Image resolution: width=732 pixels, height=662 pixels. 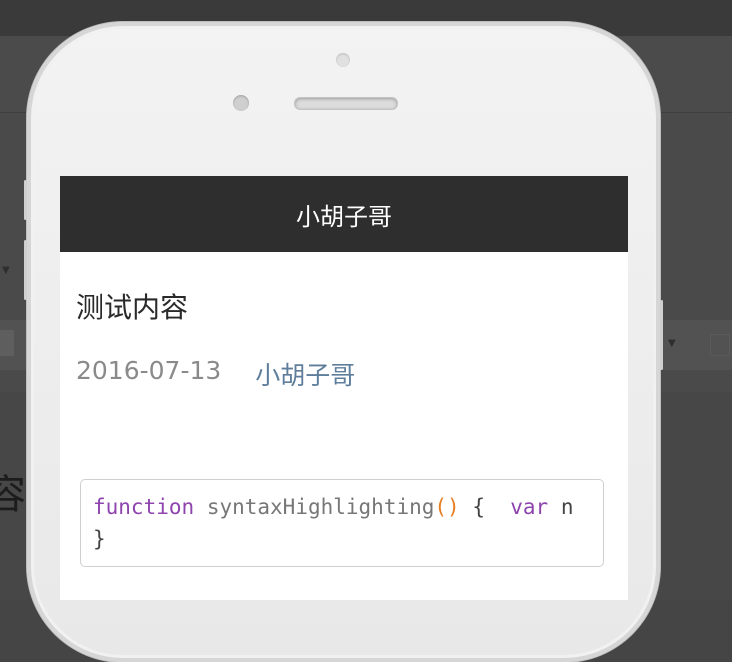 I want to click on code-parens: (), so click(x=447, y=507).